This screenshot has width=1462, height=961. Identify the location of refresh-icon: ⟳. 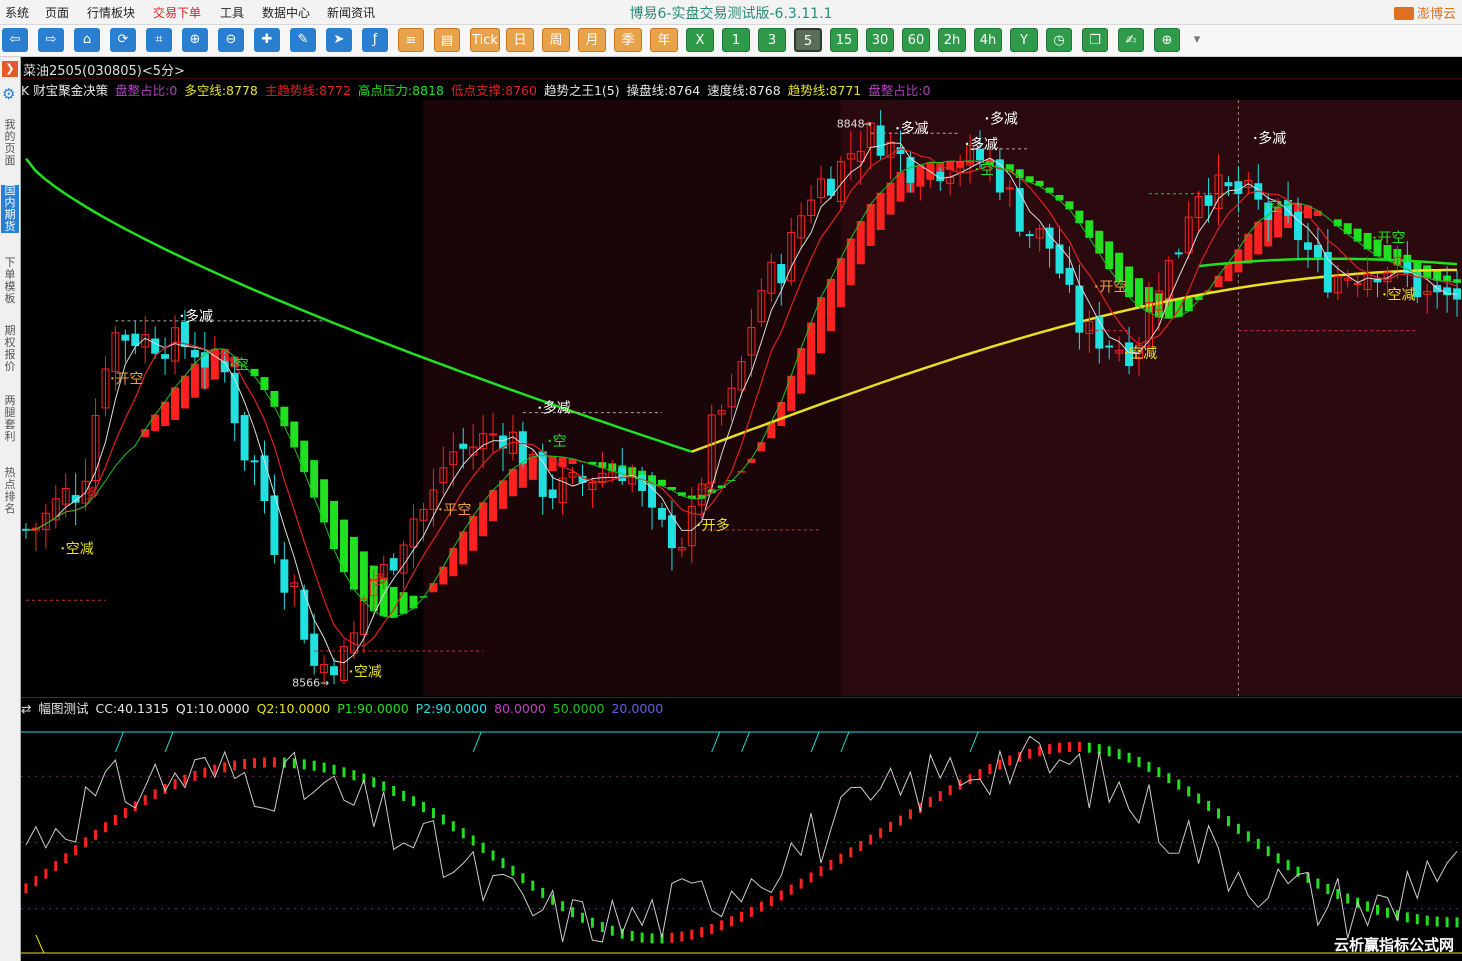
(123, 40).